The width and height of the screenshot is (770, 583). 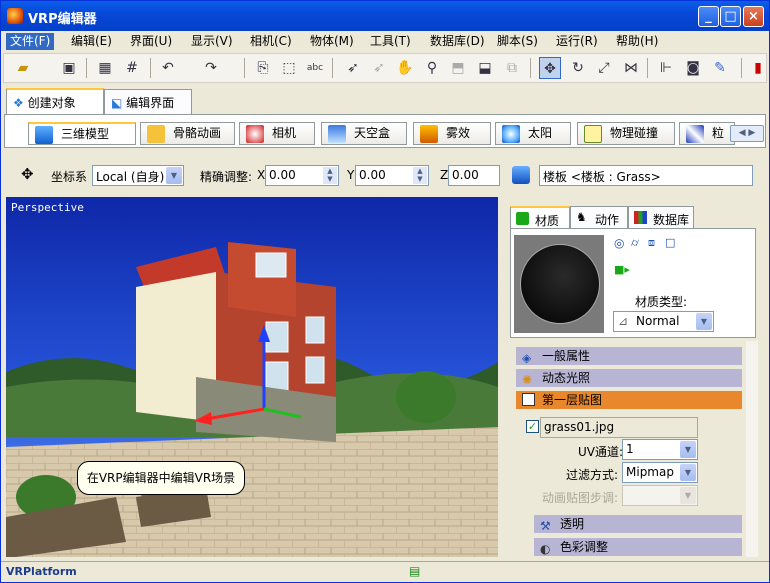 What do you see at coordinates (23, 68) in the screenshot?
I see `open-folder-icon: ▰` at bounding box center [23, 68].